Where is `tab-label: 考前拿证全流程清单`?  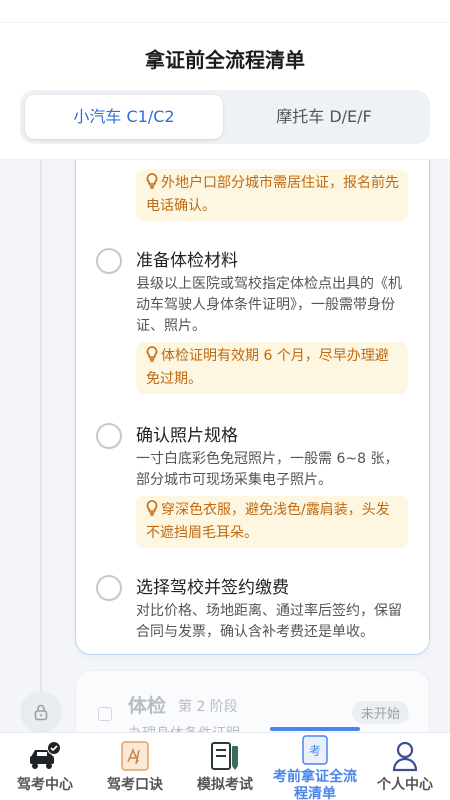 tab-label: 考前拿证全流程清单 is located at coordinates (315, 784).